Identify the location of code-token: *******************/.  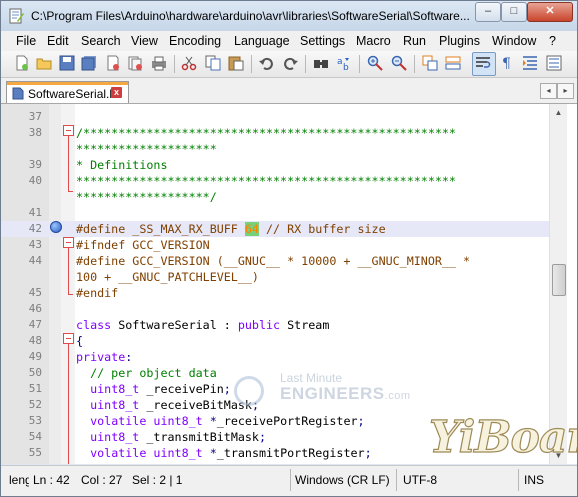
(146, 197).